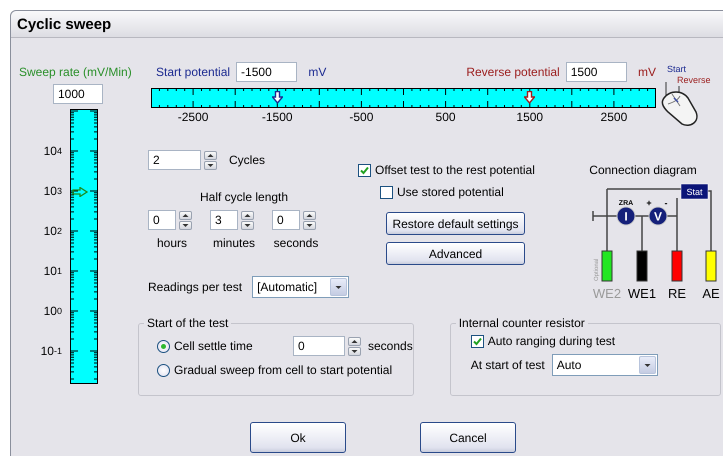 Image resolution: width=723 pixels, height=456 pixels. What do you see at coordinates (64, 24) in the screenshot?
I see `window-title: Cyclic sweep` at bounding box center [64, 24].